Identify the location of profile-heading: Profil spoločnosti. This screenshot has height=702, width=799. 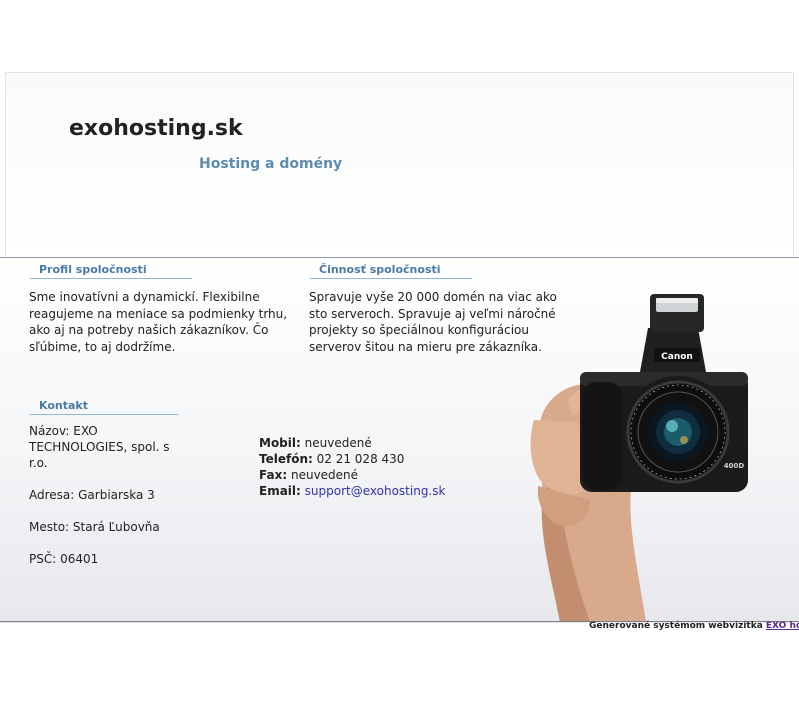
(111, 271).